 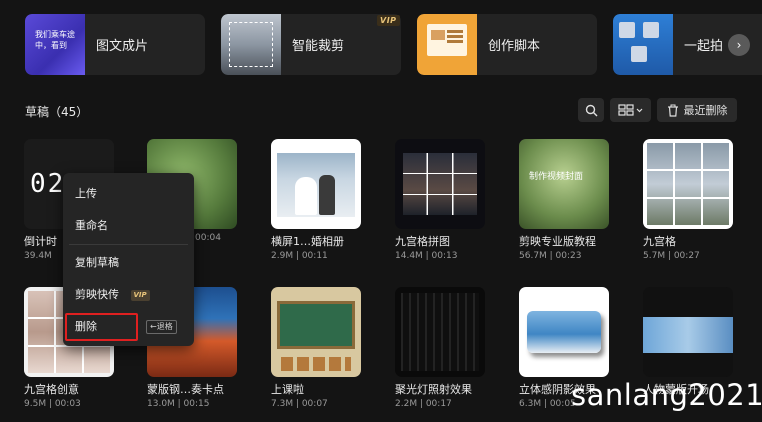 I want to click on draft-thumbnail: 制作视频封面, so click(x=564, y=184).